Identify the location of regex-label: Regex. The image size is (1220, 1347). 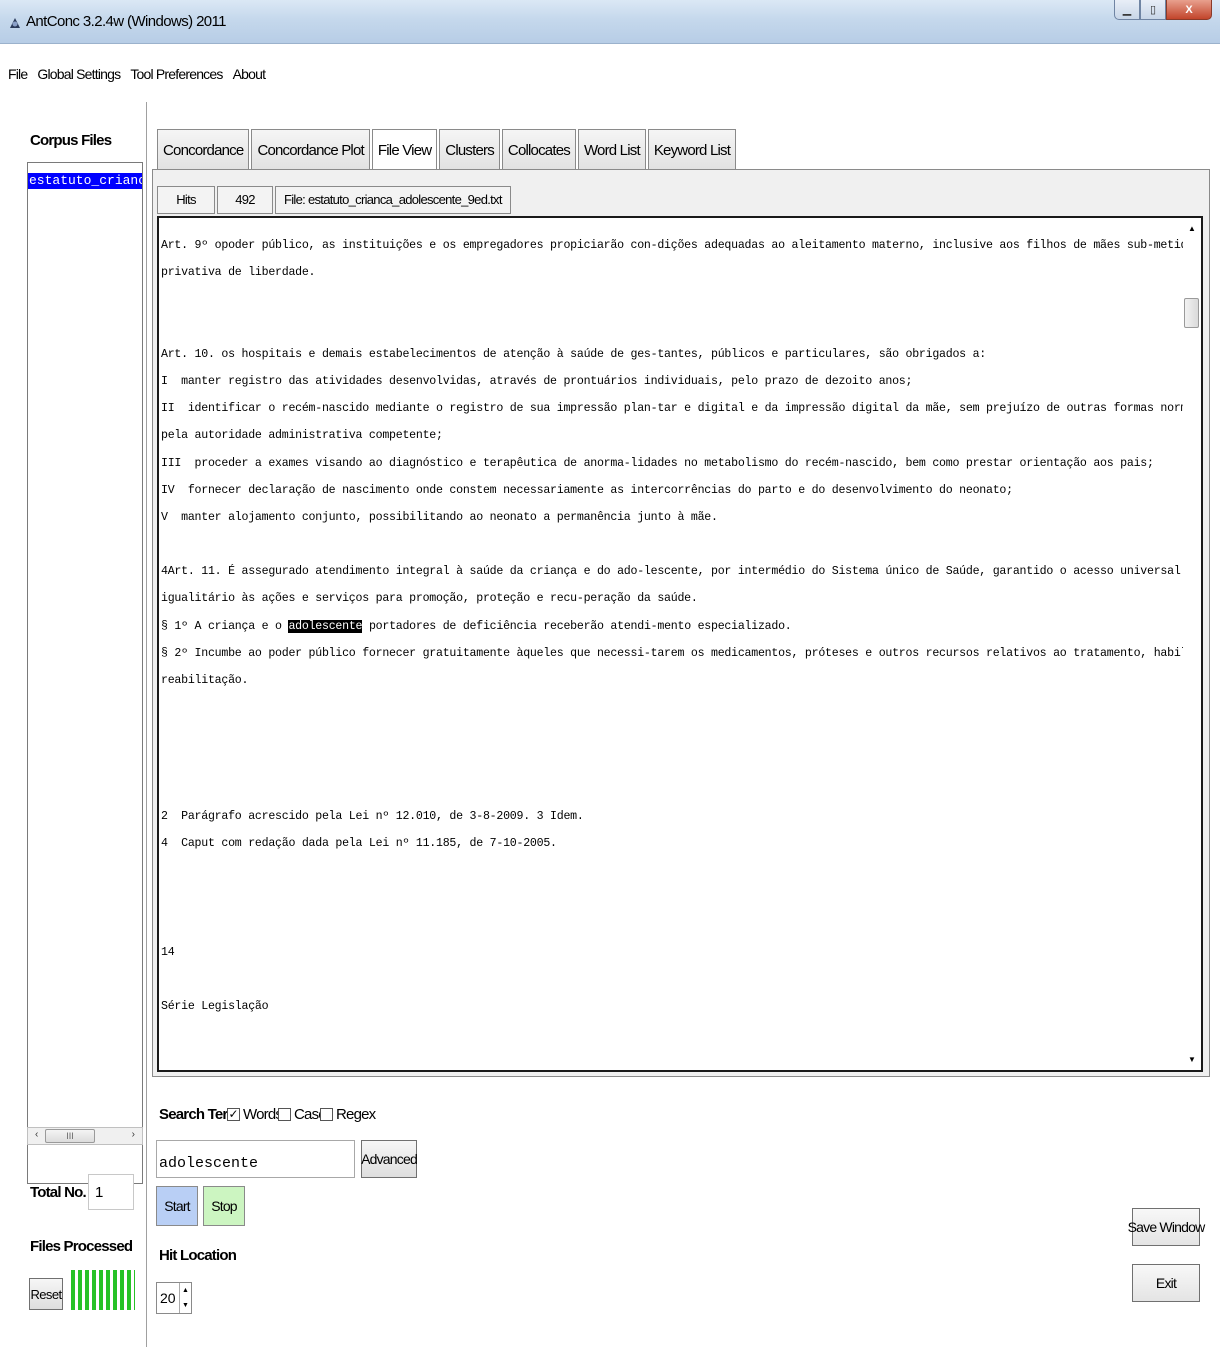
(356, 1114).